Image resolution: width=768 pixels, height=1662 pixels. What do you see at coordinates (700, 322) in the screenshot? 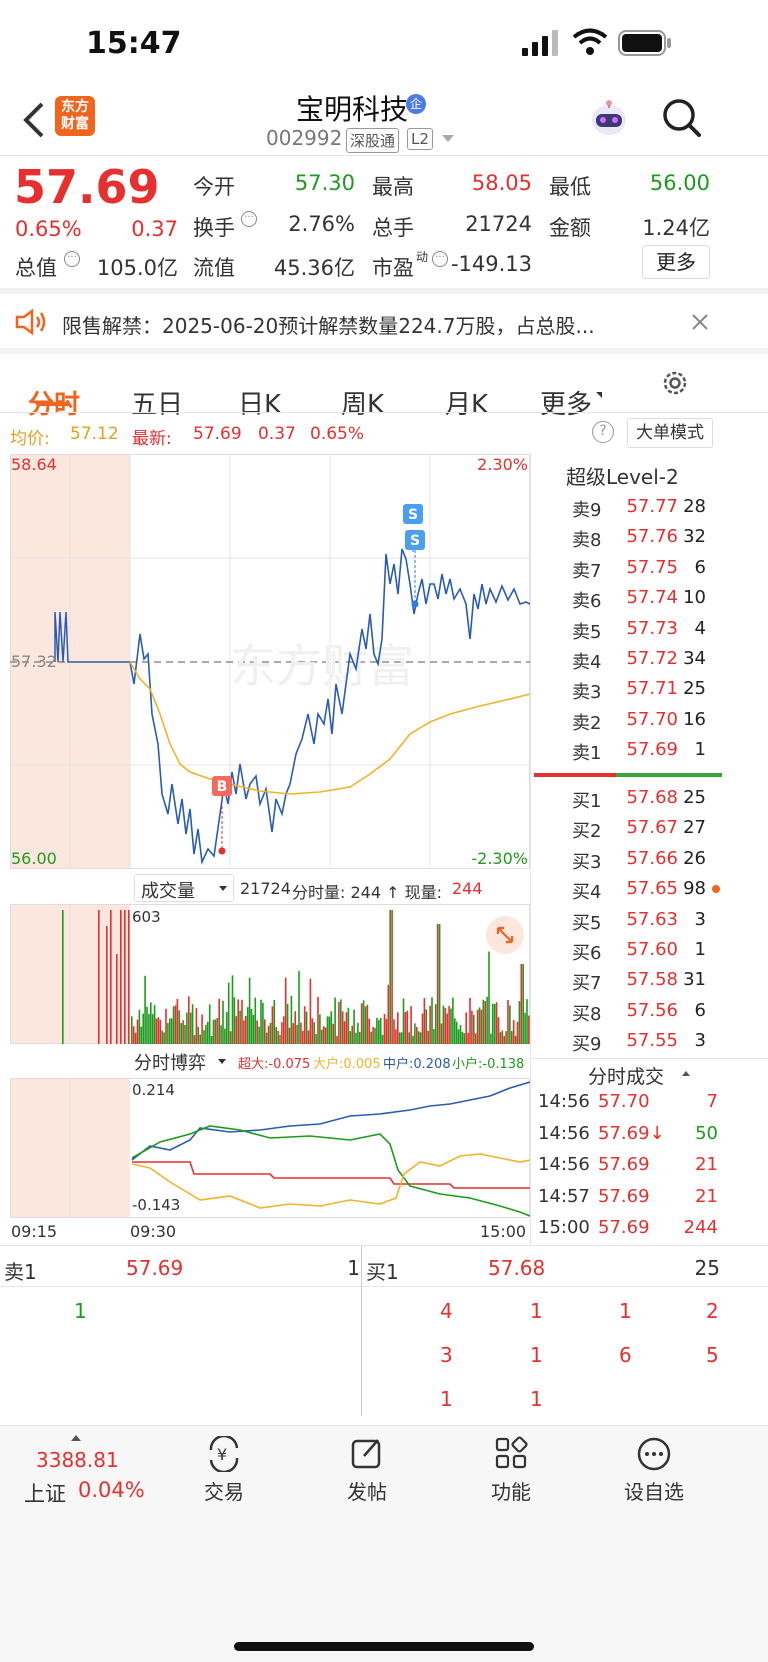
I see `close-icon` at bounding box center [700, 322].